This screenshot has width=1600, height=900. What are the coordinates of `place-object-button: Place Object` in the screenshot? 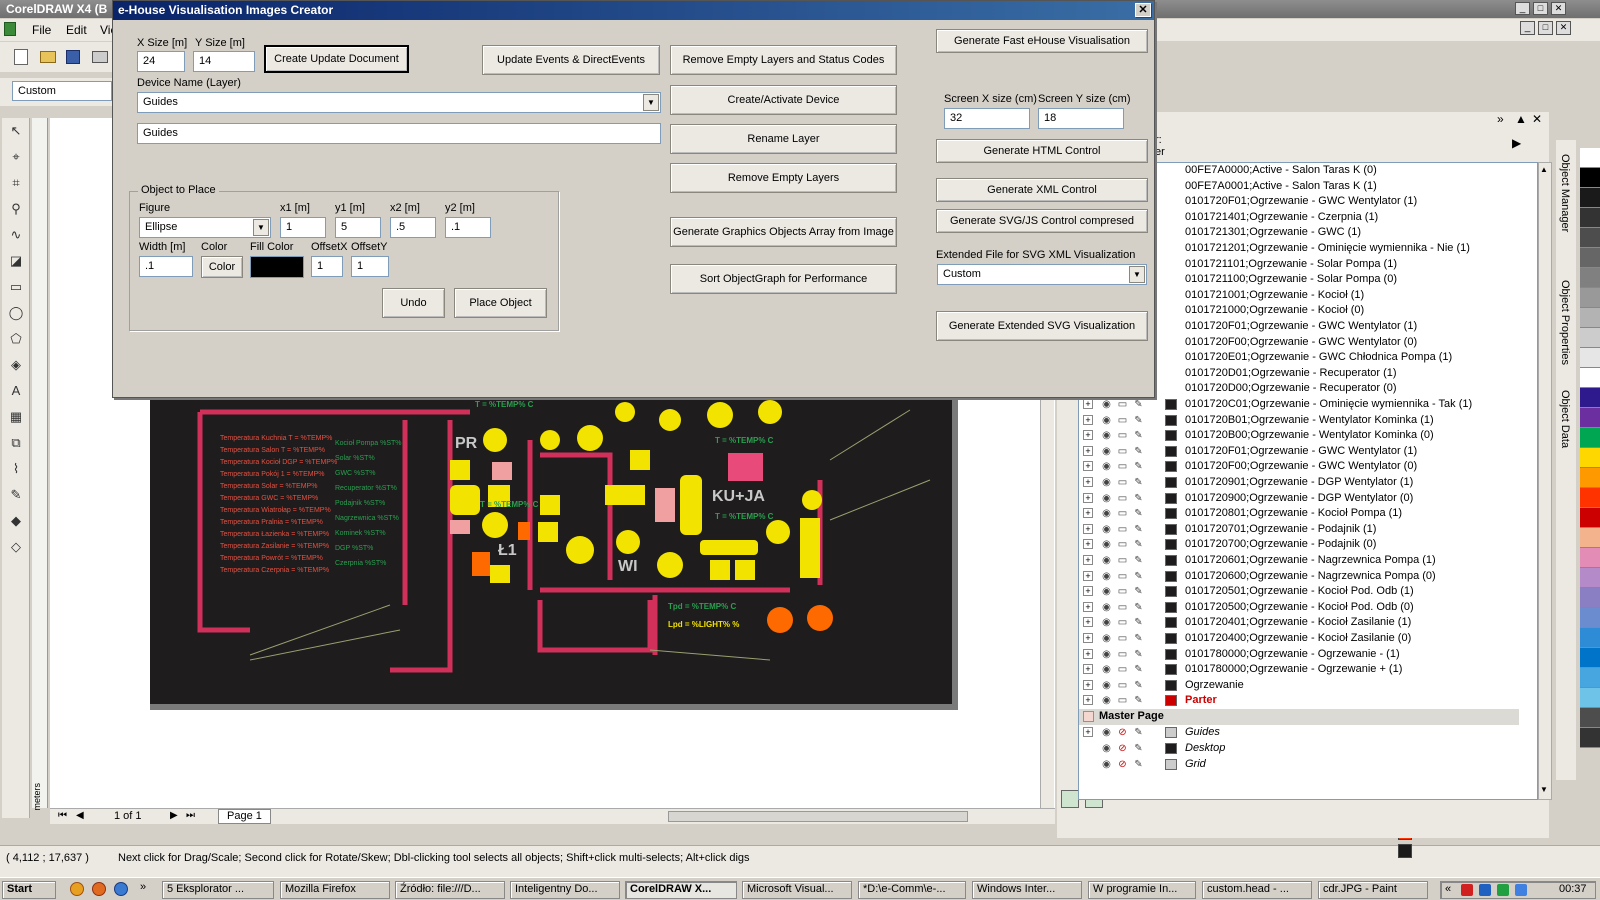 It's located at (500, 303).